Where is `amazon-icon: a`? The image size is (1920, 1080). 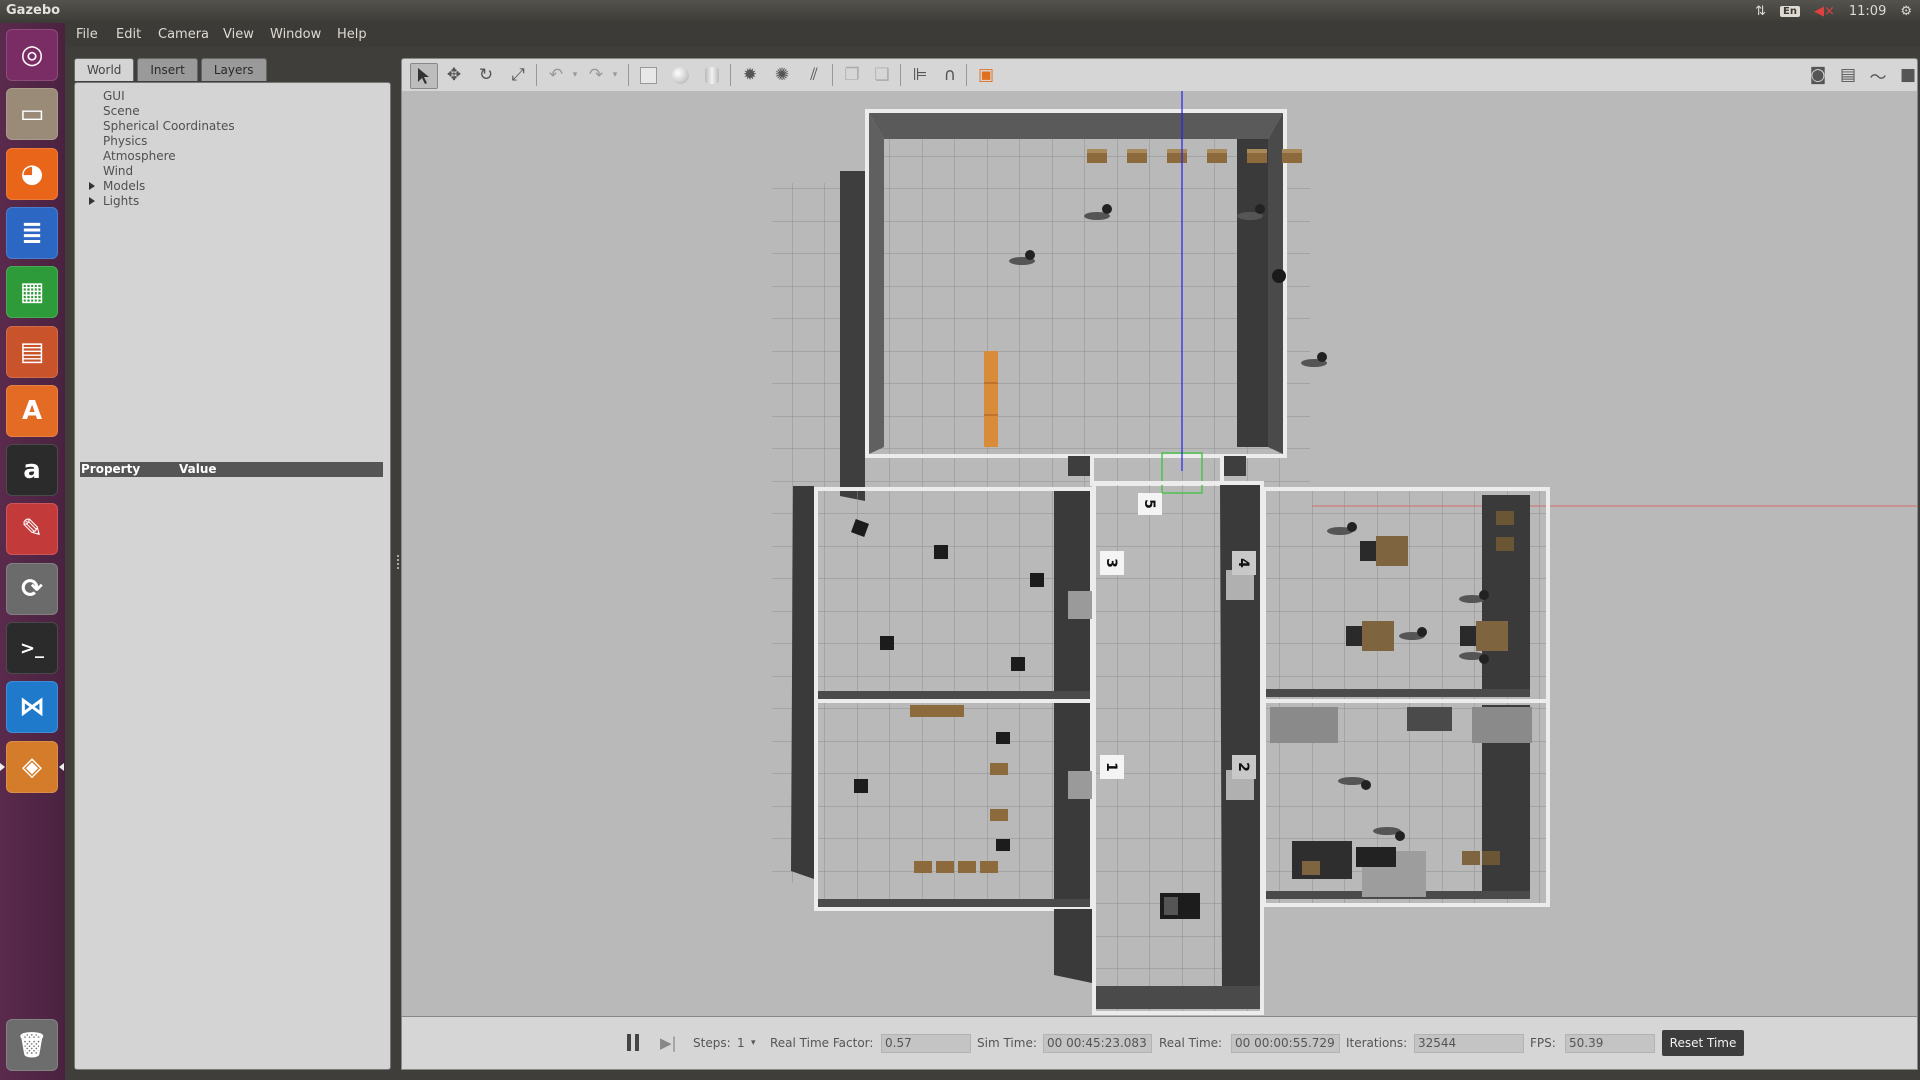 amazon-icon: a is located at coordinates (32, 470).